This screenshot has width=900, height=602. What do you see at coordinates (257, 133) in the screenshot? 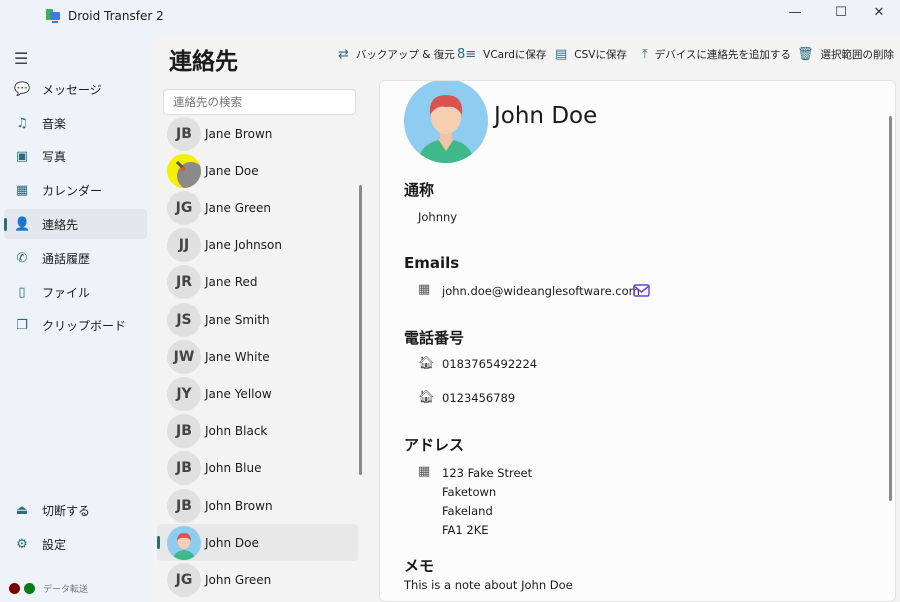
I see `contact-list-item: JB Jane Brown` at bounding box center [257, 133].